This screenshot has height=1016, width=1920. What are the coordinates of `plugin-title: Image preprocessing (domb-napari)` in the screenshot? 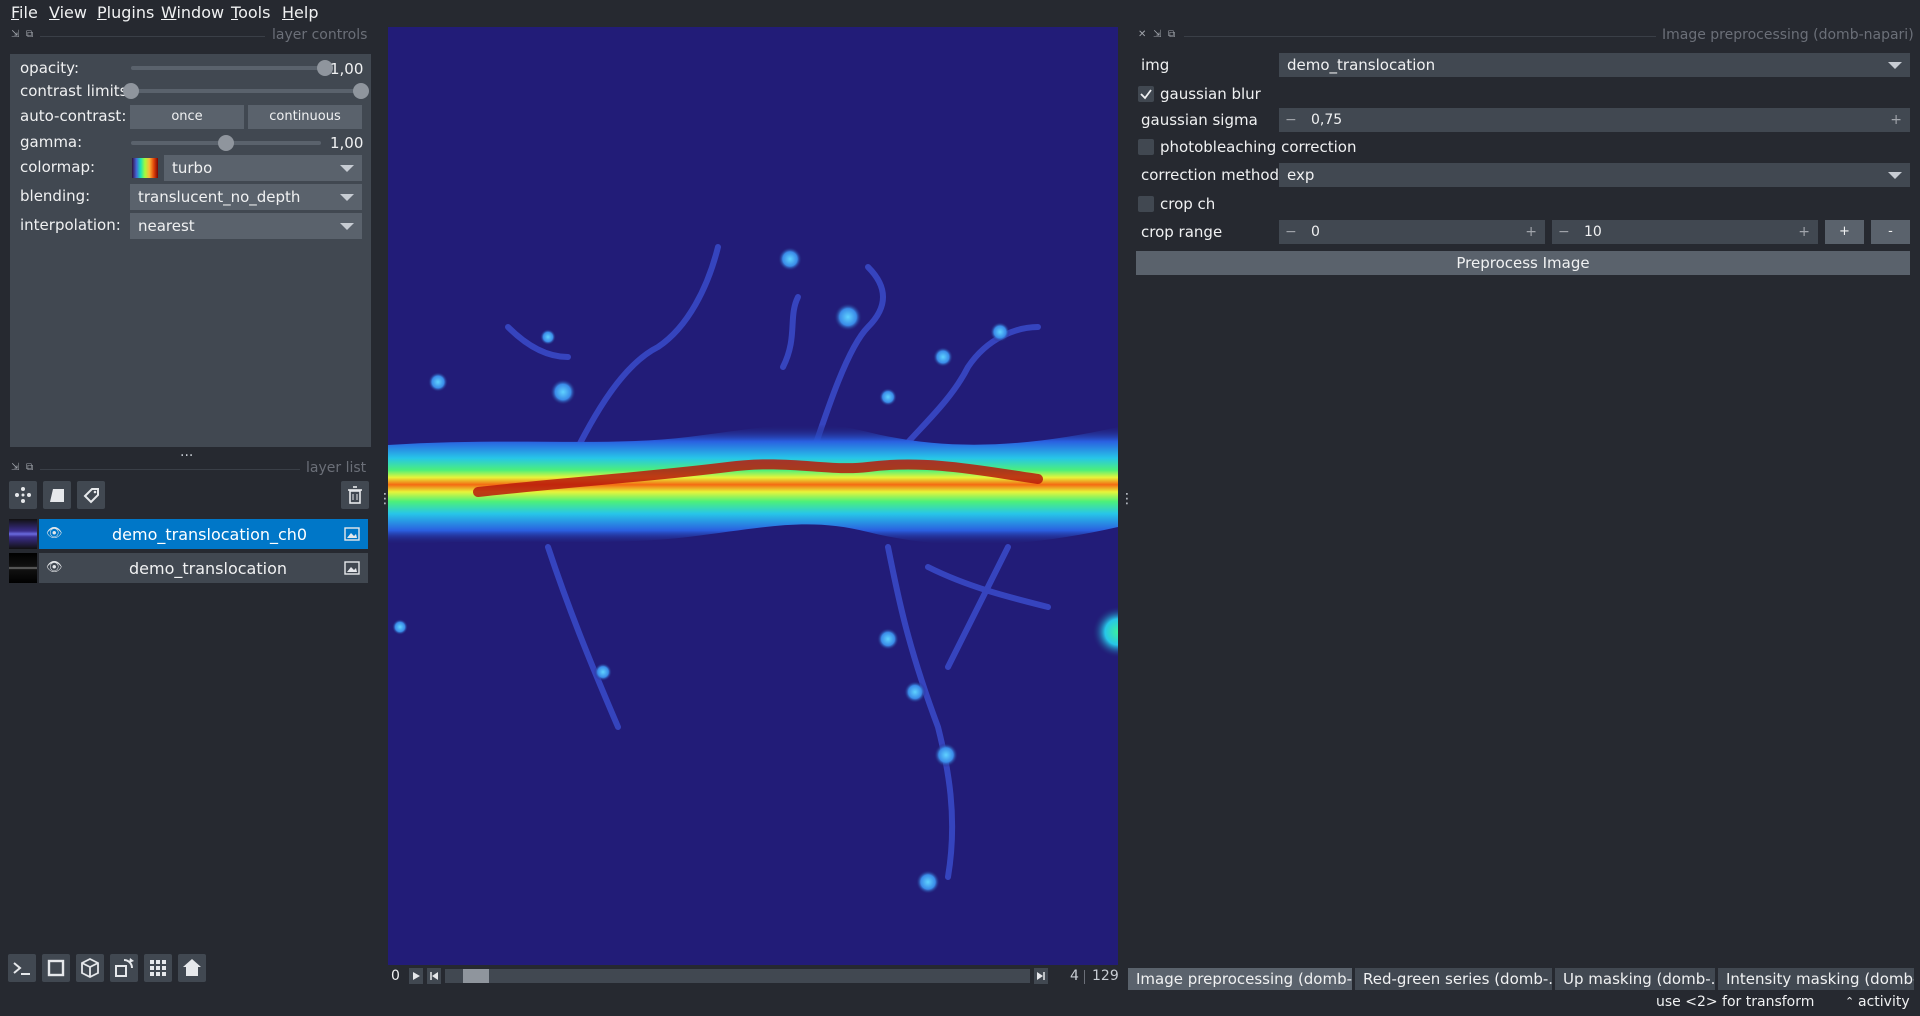 It's located at (1788, 35).